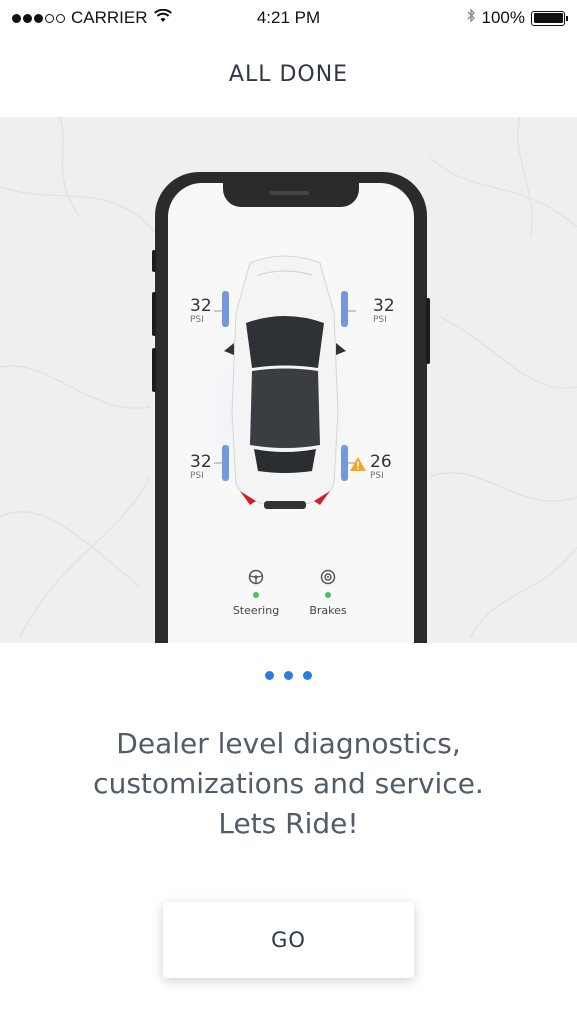 This screenshot has width=577, height=1024. What do you see at coordinates (256, 610) in the screenshot?
I see `system-label: Steering` at bounding box center [256, 610].